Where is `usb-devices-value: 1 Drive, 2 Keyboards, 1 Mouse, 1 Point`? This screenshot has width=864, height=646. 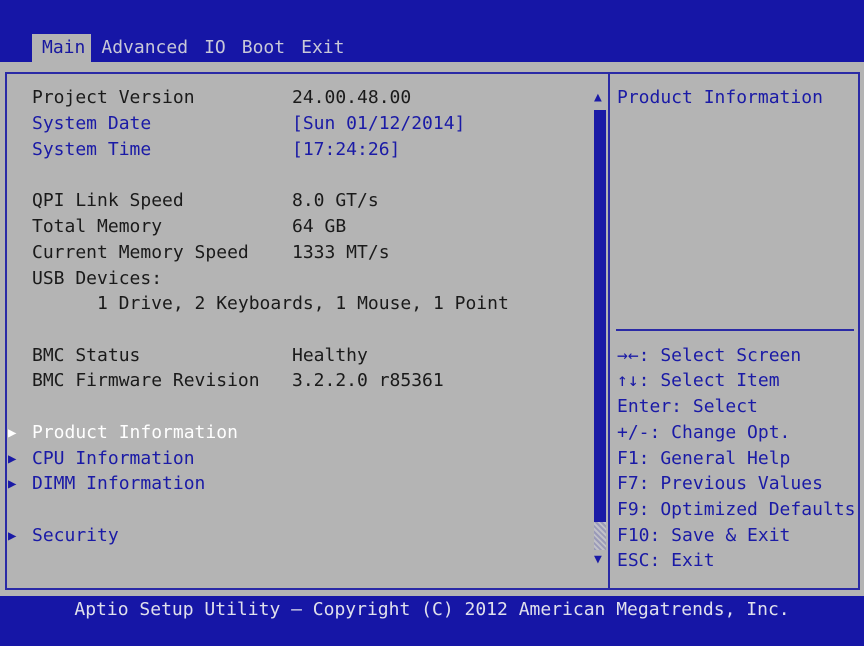 usb-devices-value: 1 Drive, 2 Keyboards, 1 Mouse, 1 Point is located at coordinates (303, 303).